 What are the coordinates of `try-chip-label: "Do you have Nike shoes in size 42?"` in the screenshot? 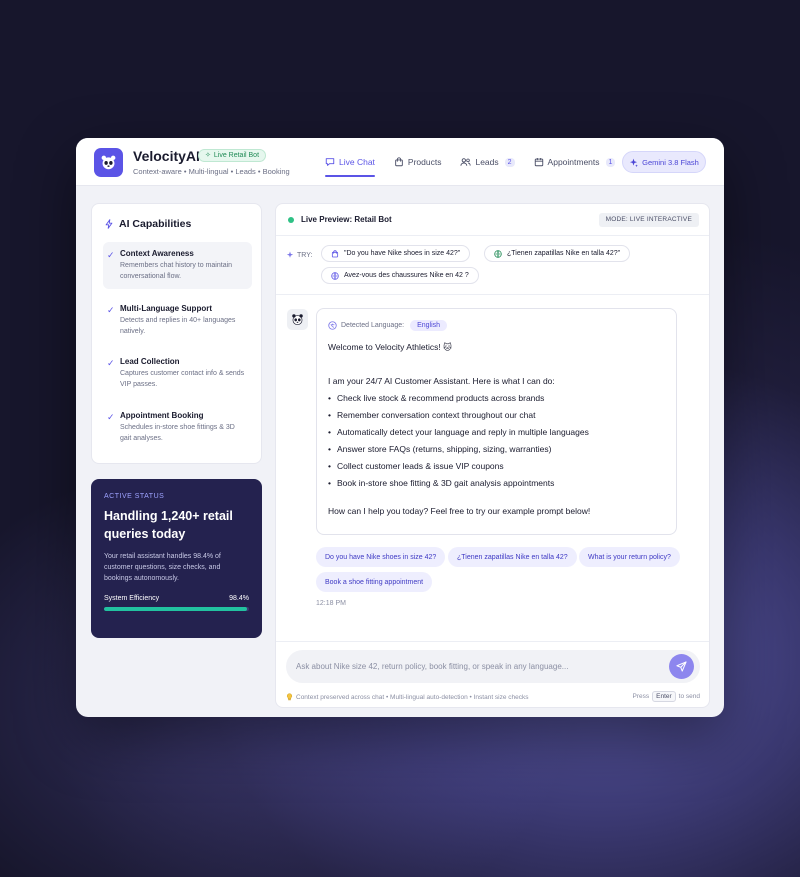 It's located at (402, 253).